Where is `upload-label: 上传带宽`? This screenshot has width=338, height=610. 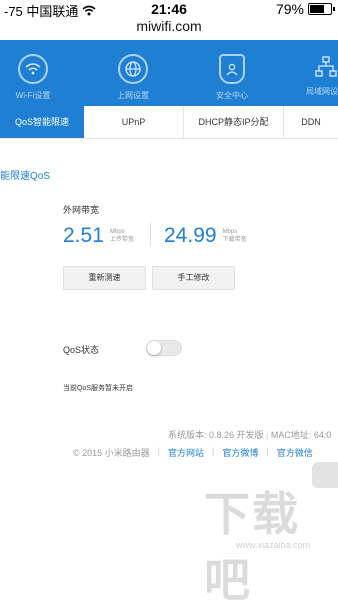 upload-label: 上传带宽 is located at coordinates (121, 240).